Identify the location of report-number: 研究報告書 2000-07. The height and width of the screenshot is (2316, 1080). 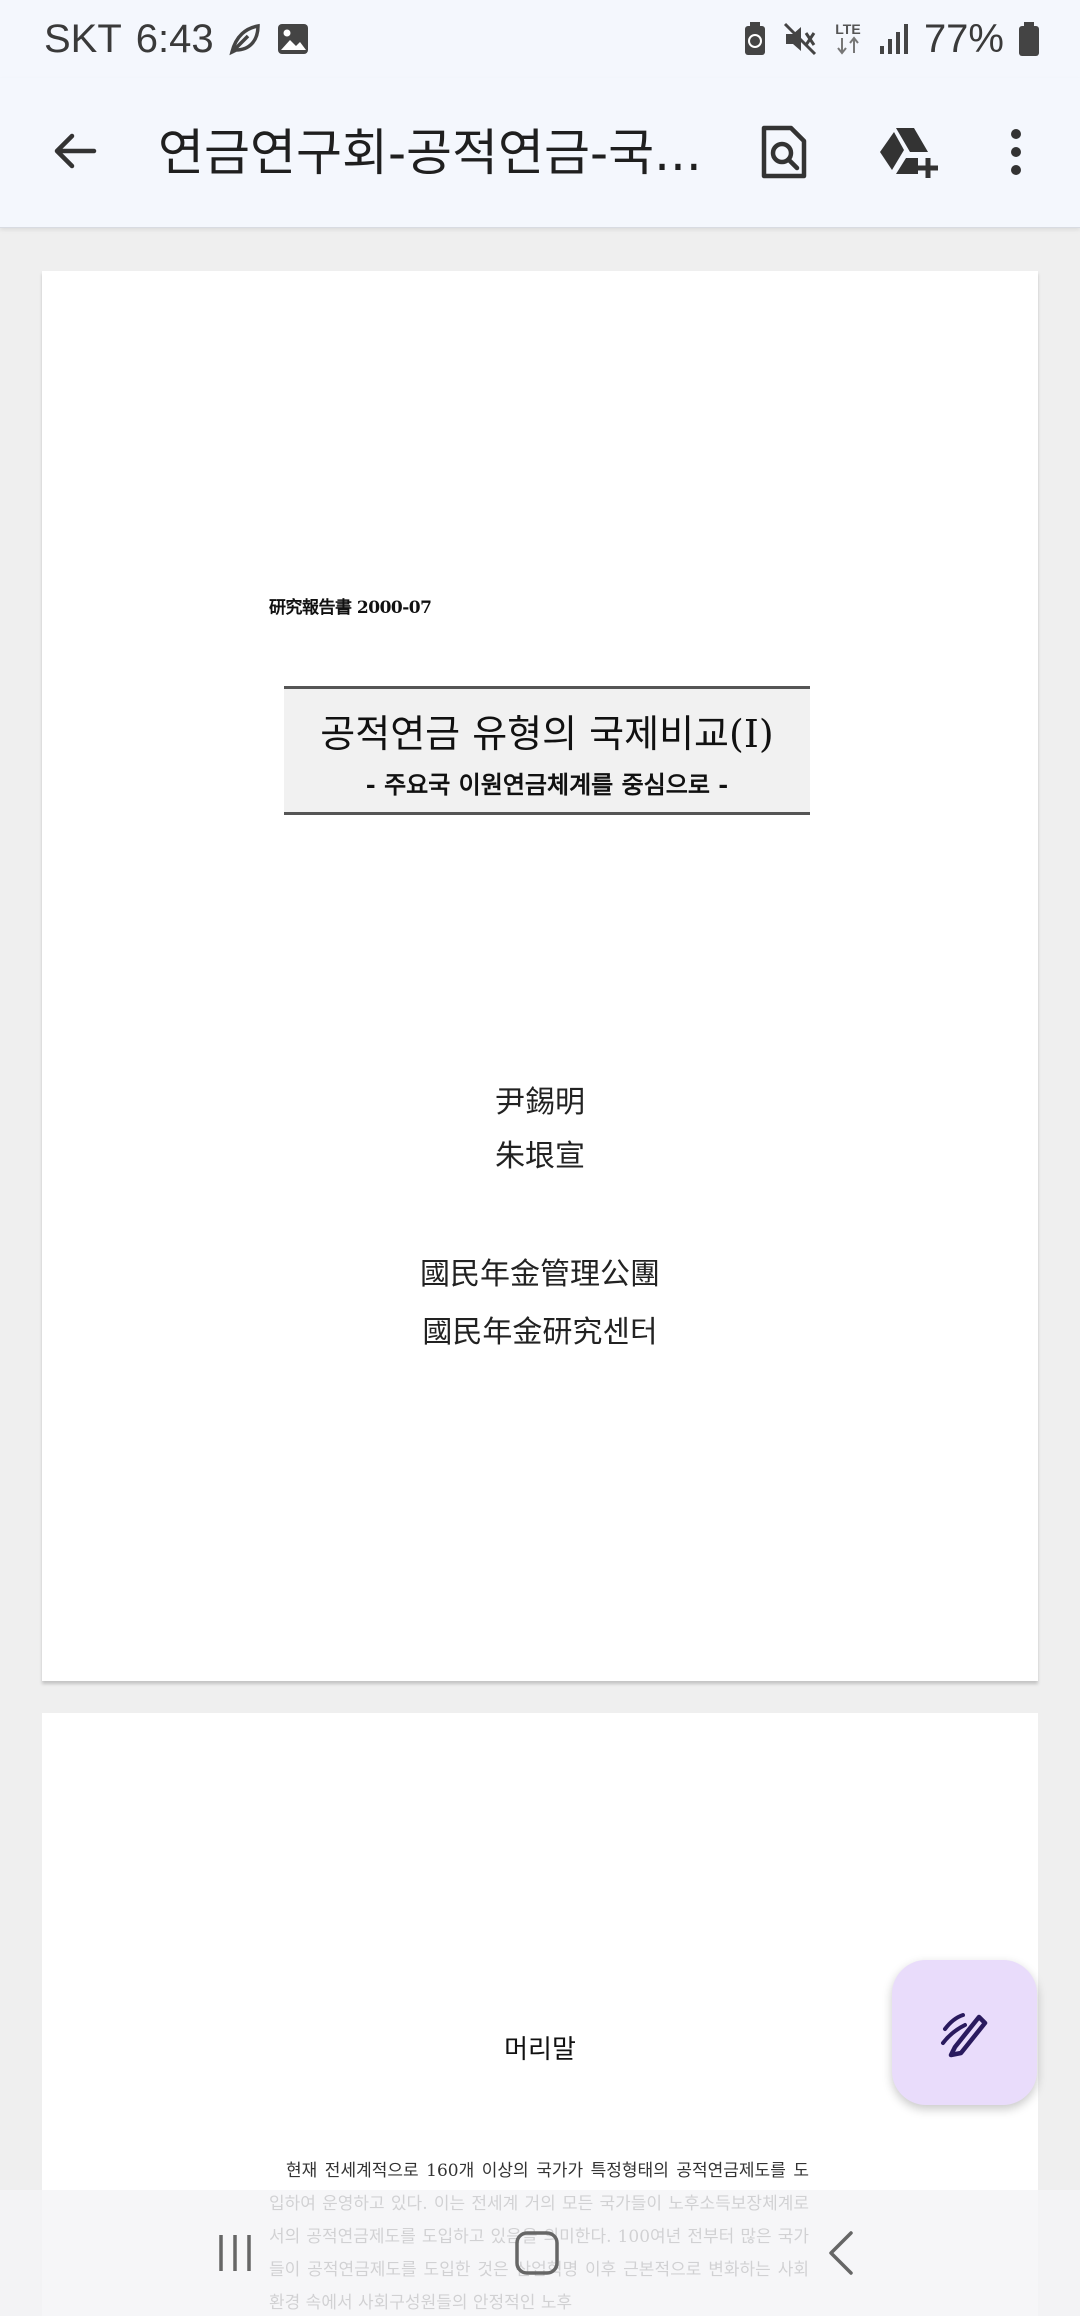
(350, 608).